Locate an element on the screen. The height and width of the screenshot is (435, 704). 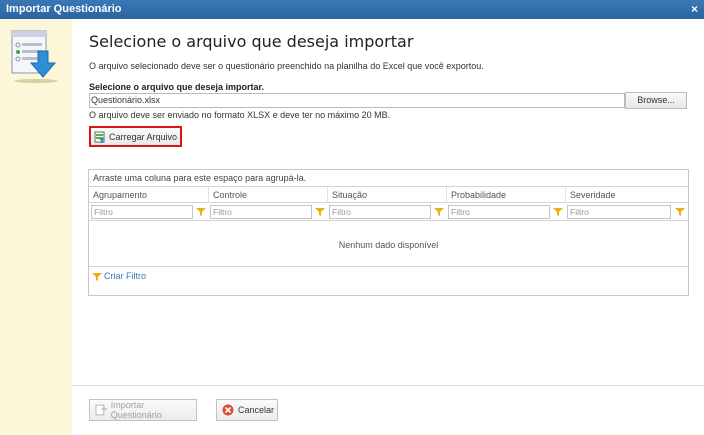
grid-footer: Criar Filtro is located at coordinates (388, 280).